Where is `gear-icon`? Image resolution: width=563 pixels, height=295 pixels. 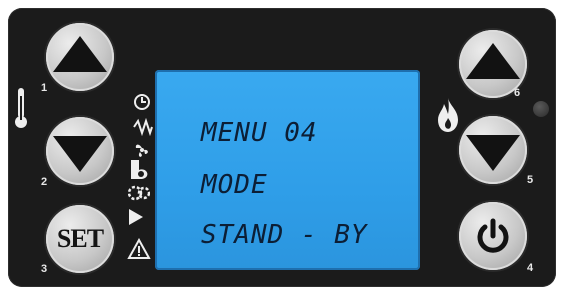 gear-icon is located at coordinates (139, 193).